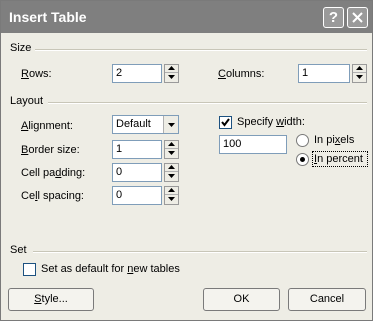  I want to click on cell-spacing-spin-up, so click(171, 191).